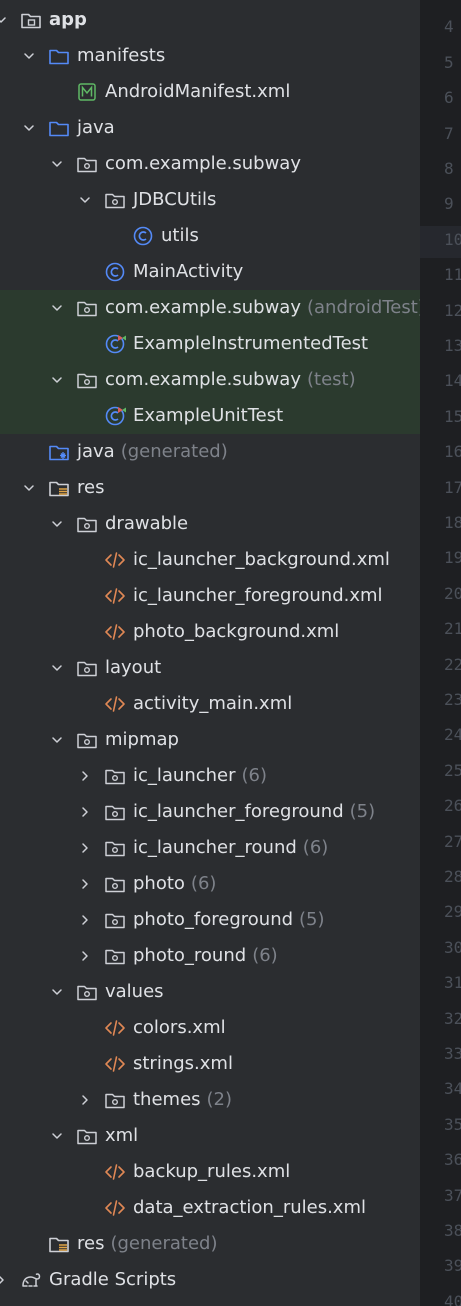  Describe the element at coordinates (210, 56) in the screenshot. I see `tree-row: manifests` at that location.